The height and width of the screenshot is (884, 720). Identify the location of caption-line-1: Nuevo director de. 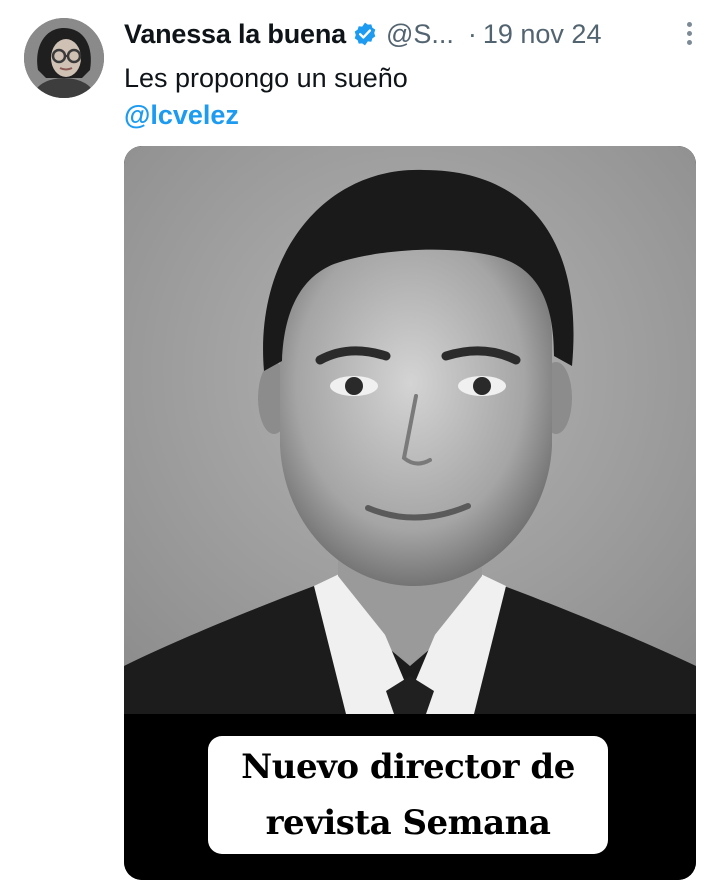
(408, 767).